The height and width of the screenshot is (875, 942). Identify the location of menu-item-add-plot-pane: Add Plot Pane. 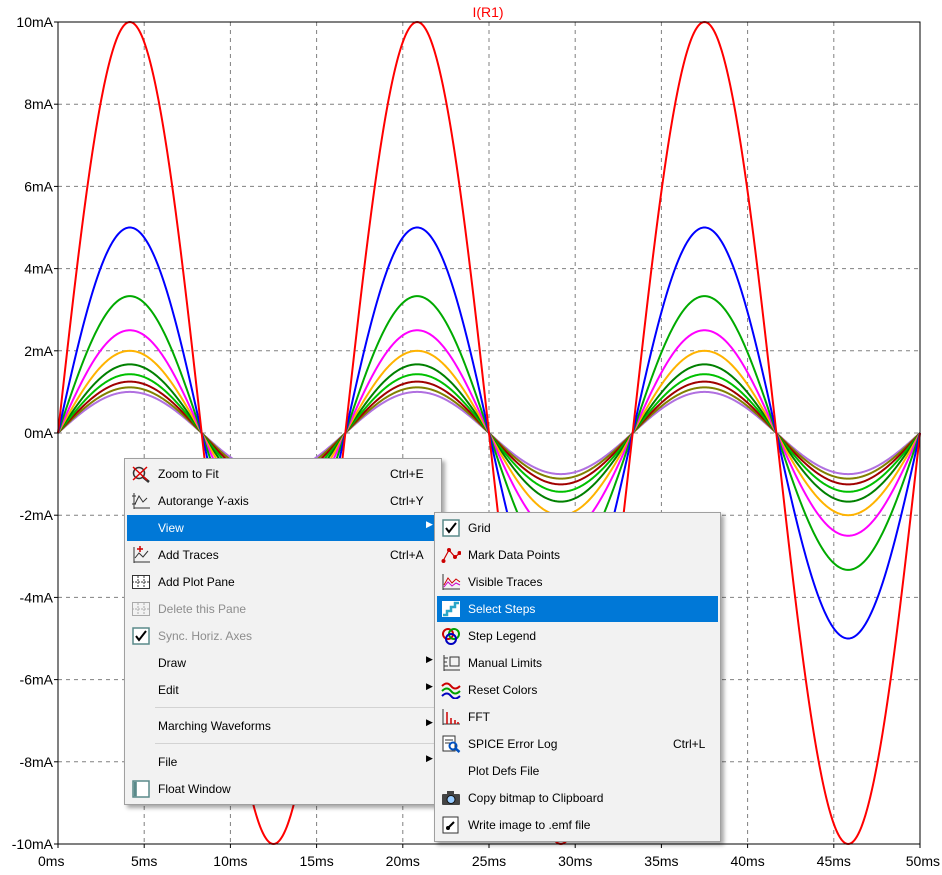
(283, 582).